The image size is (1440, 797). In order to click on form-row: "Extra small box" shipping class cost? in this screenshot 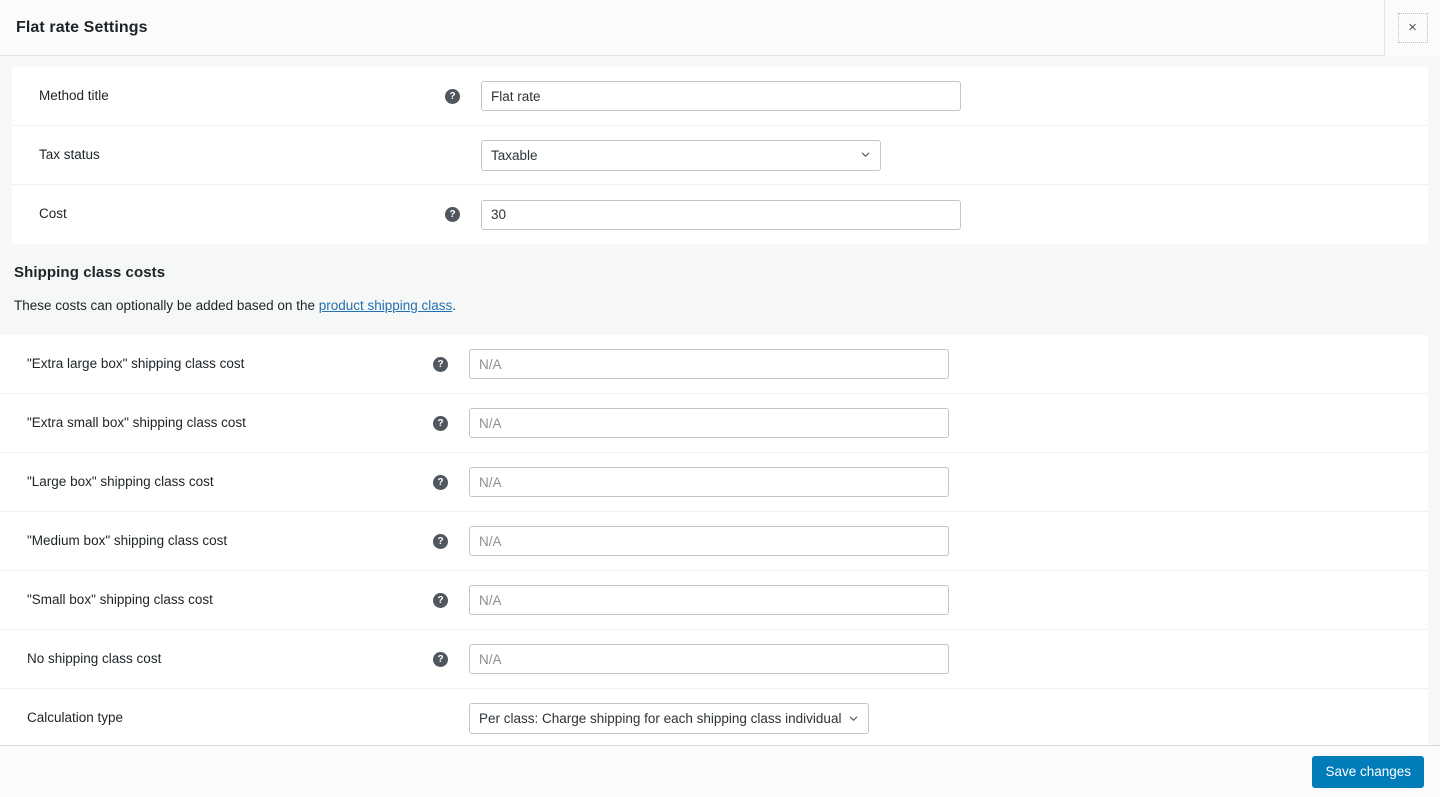, I will do `click(714, 423)`.